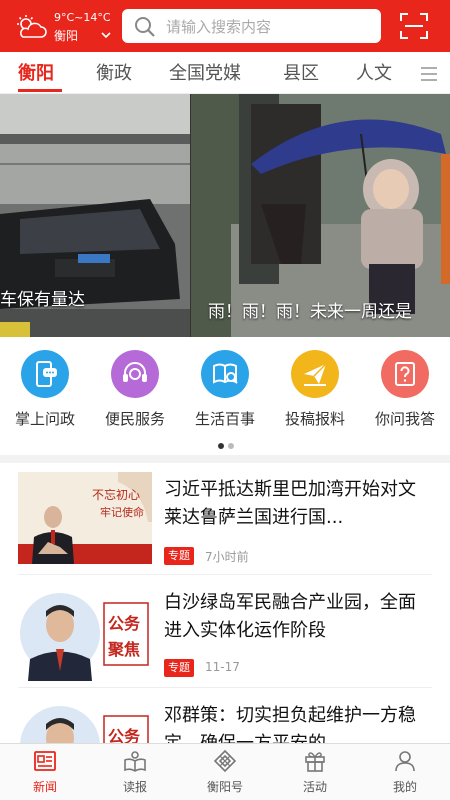 This screenshot has height=800, width=450. What do you see at coordinates (82, 17) in the screenshot?
I see `weather-temperature: 9°C~14°C` at bounding box center [82, 17].